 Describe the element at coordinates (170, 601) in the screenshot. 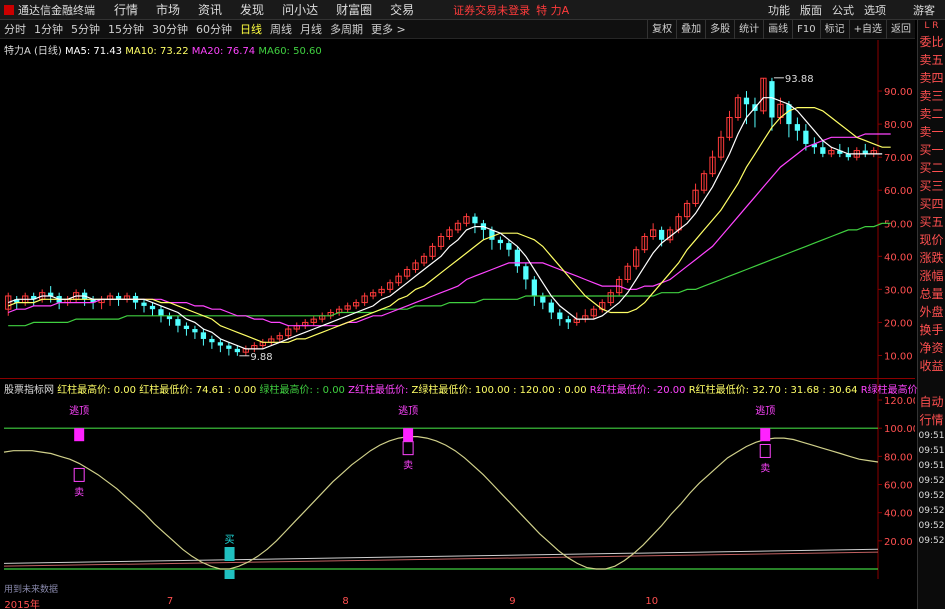

I see `date-label-1: 7` at that location.